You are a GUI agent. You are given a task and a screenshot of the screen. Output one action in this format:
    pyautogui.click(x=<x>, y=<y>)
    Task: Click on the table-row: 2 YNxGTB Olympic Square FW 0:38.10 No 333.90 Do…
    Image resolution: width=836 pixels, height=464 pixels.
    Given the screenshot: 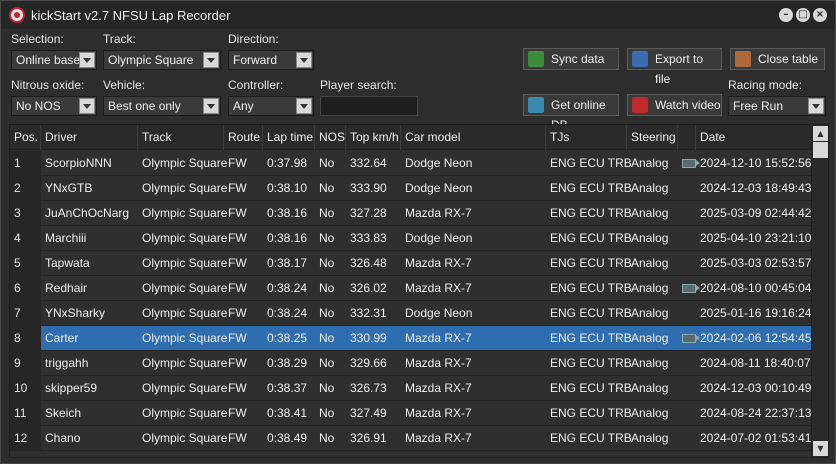 What is the action you would take?
    pyautogui.click(x=411, y=188)
    